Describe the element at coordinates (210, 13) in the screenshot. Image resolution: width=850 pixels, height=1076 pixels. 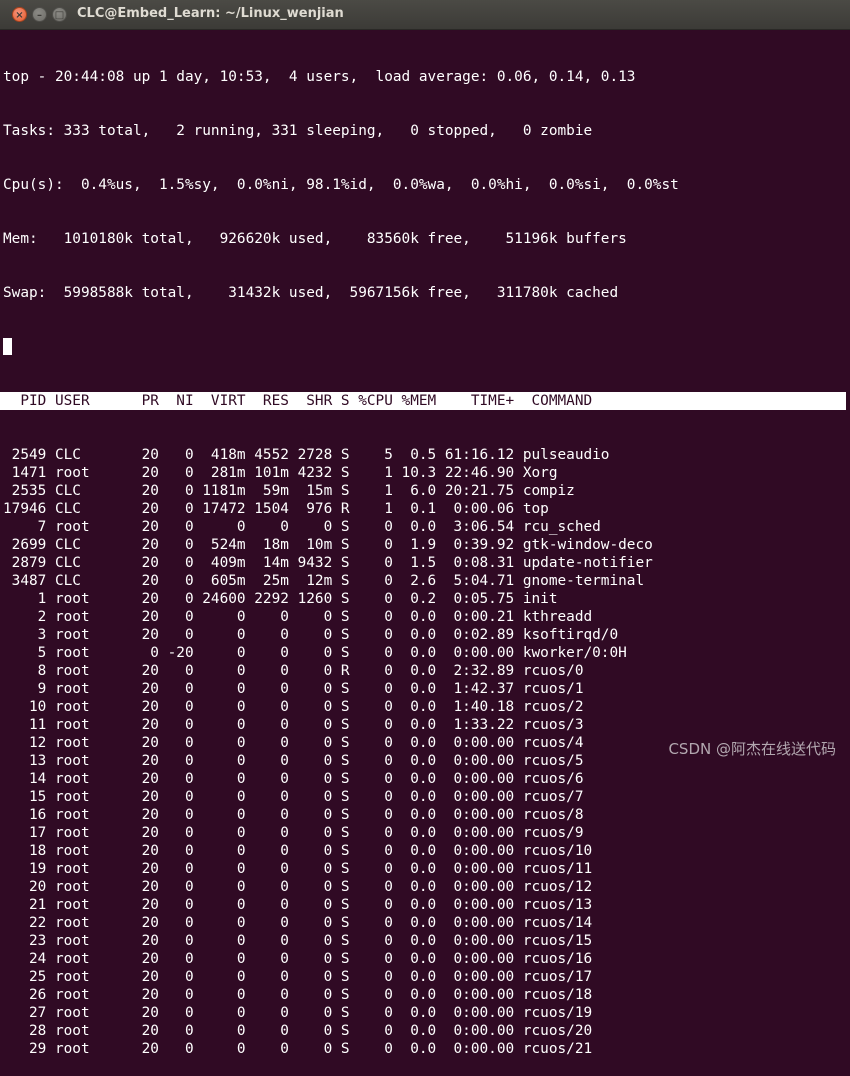
I see `window-title: CLC@Embed_Learn: ~/Linux_wenjian` at that location.